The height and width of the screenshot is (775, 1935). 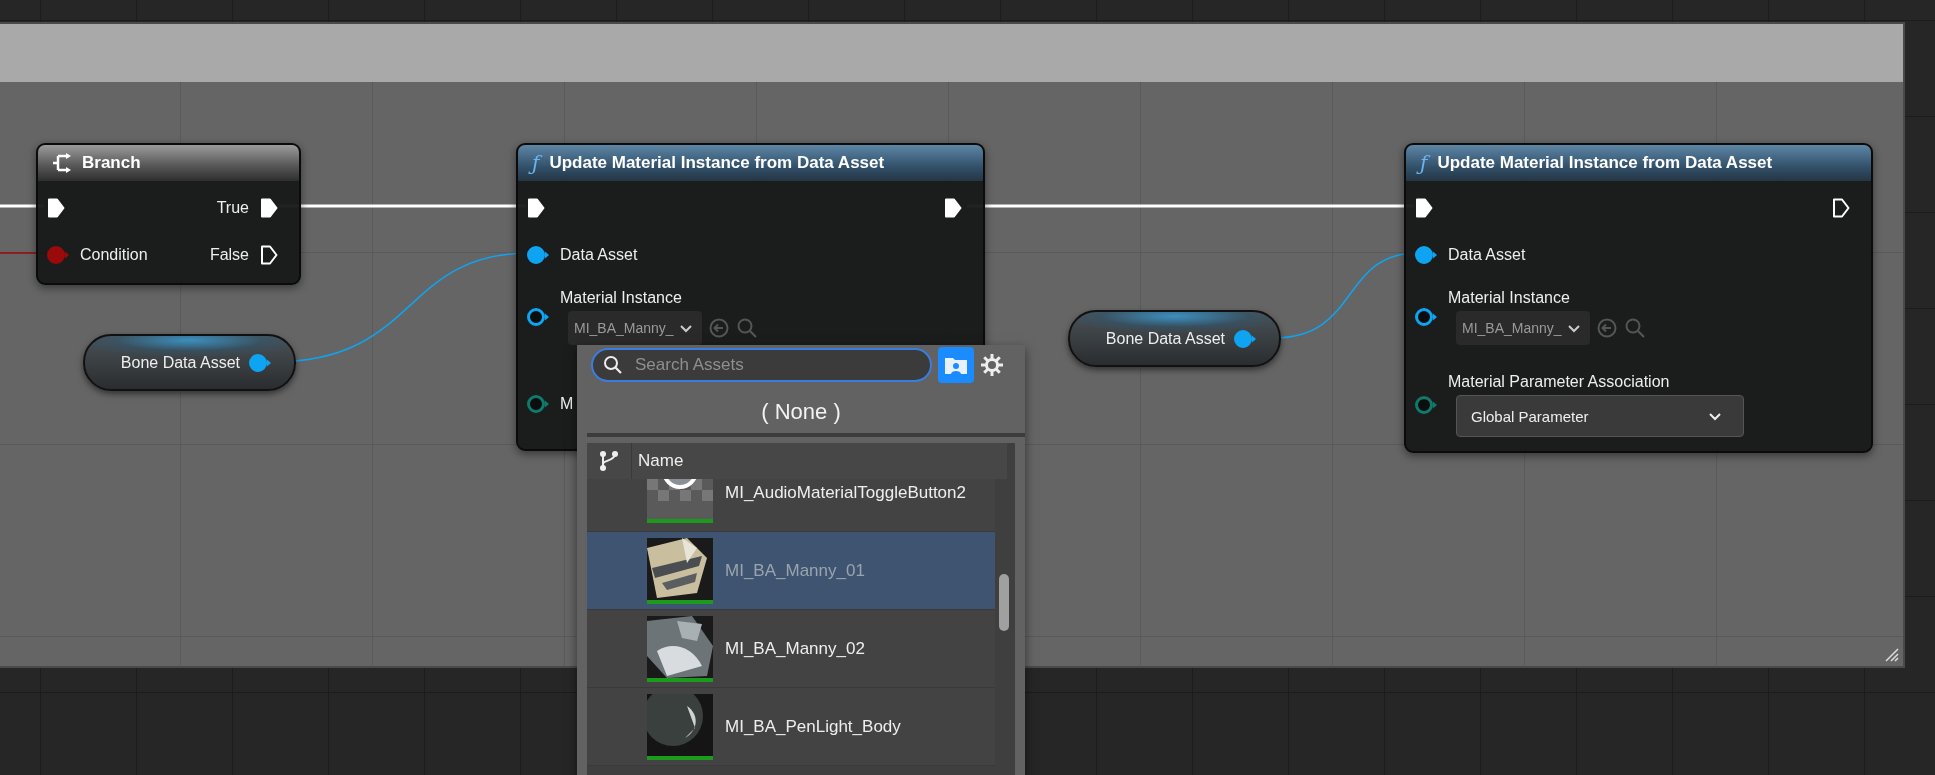 What do you see at coordinates (1004, 602) in the screenshot?
I see `scrollbar-thumb` at bounding box center [1004, 602].